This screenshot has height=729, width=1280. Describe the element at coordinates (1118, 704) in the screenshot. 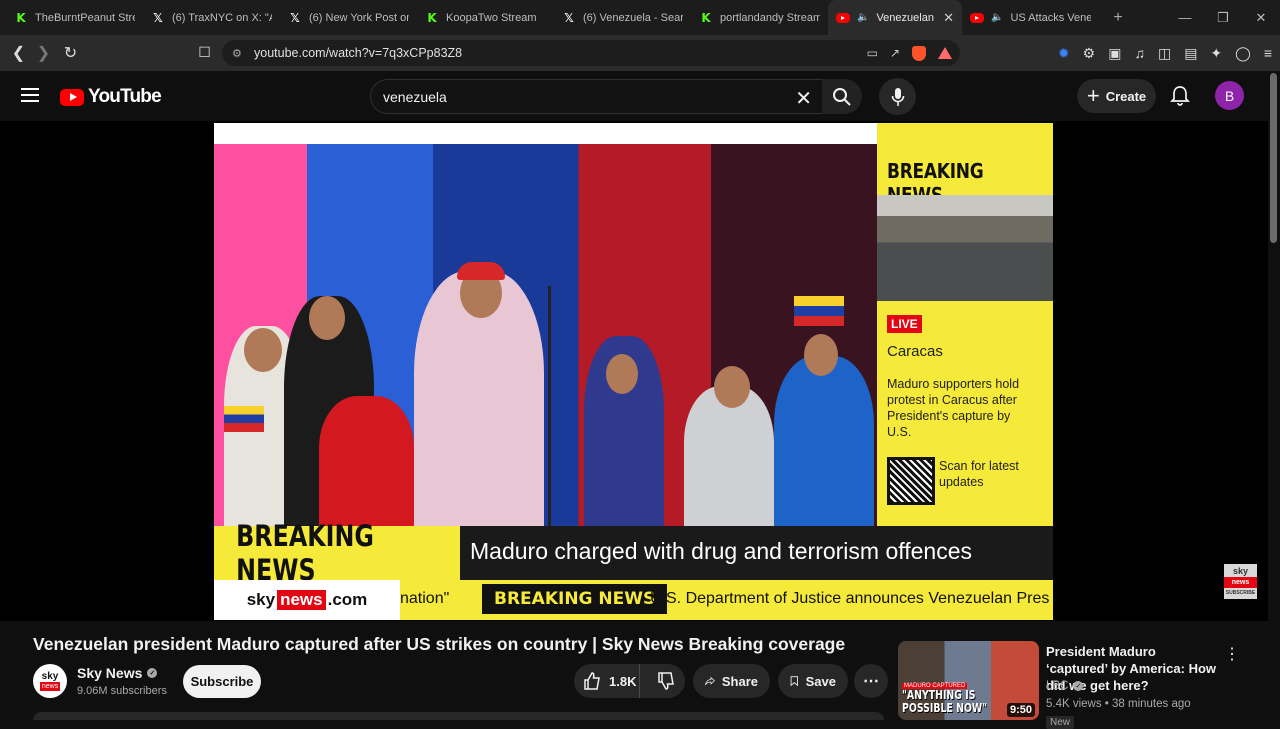

I see `recommended-meta: 5.4K views • 38 minutes ago` at that location.